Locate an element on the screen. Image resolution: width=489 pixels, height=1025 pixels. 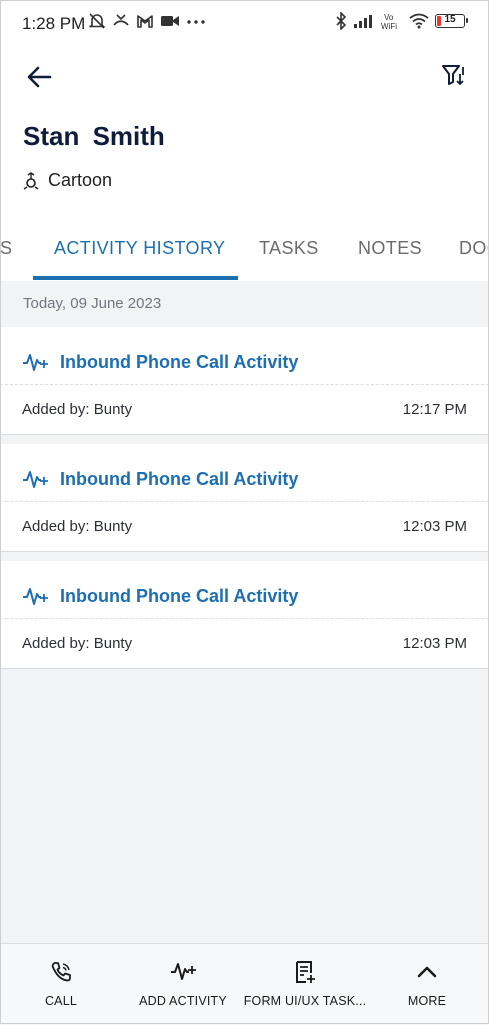
video-icon is located at coordinates (170, 21).